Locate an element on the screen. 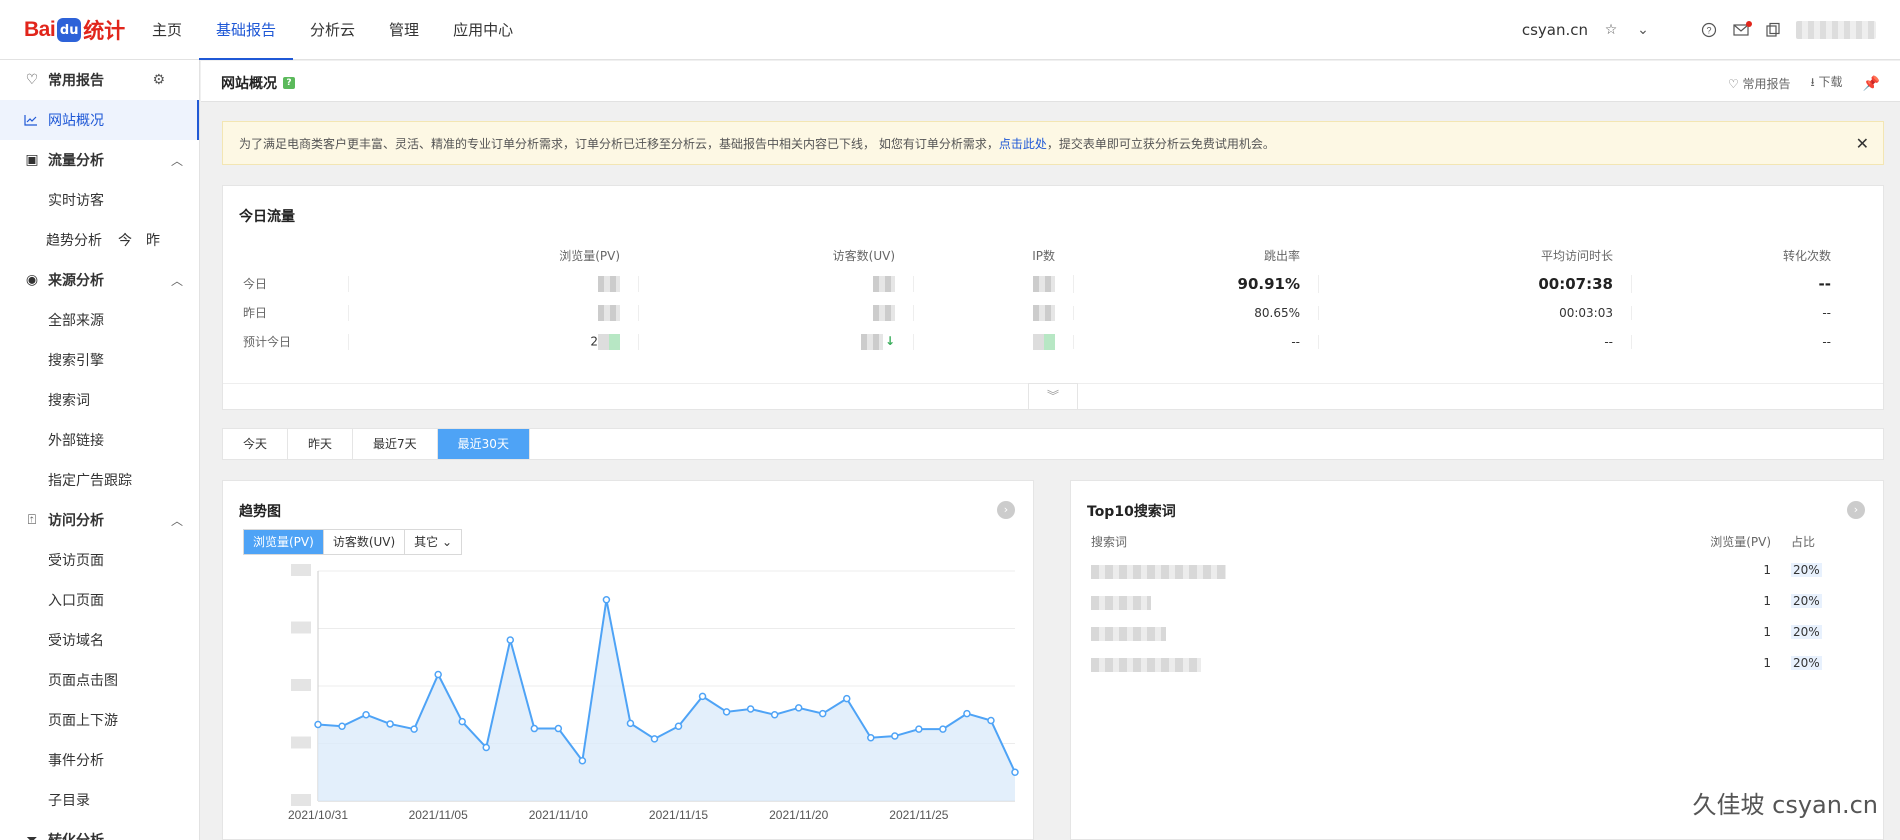 Image resolution: width=1900 pixels, height=840 pixels. today-traffic-title: 今日流量 is located at coordinates (267, 217).